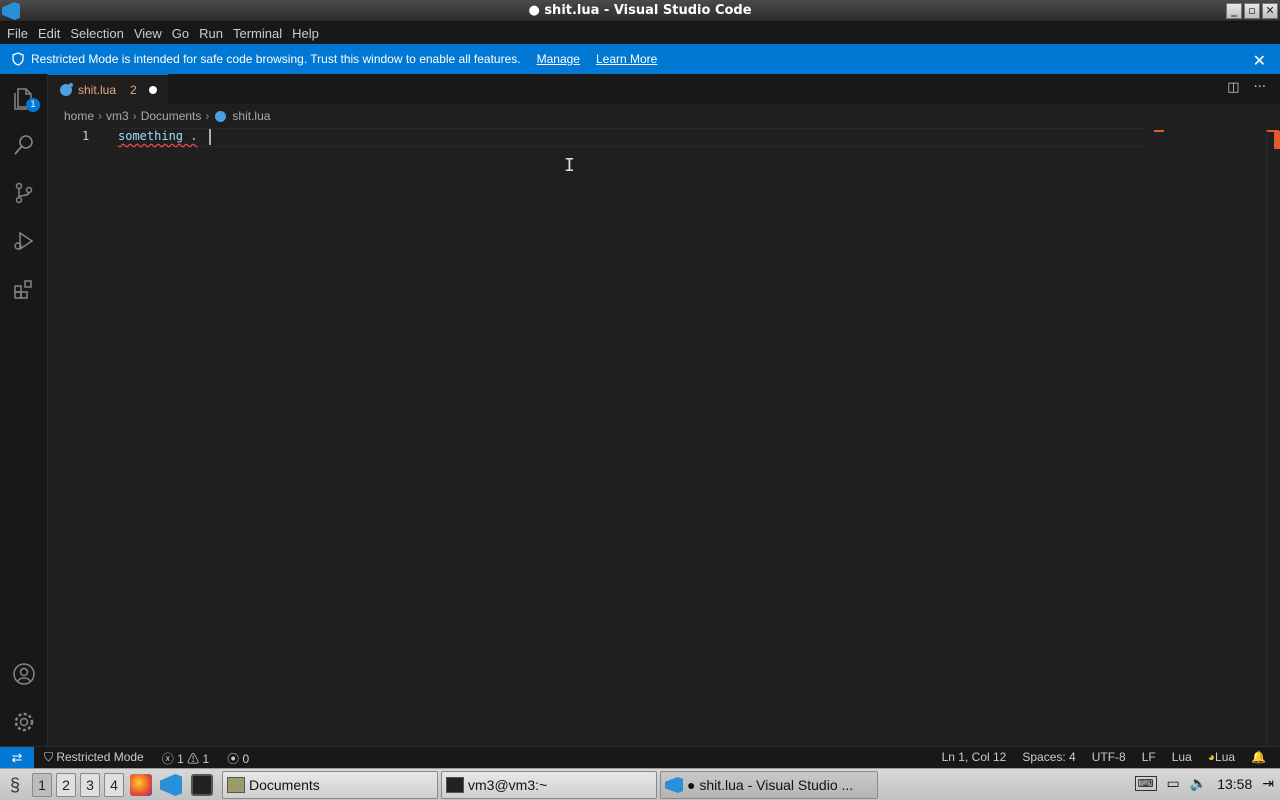 This screenshot has width=1280, height=800. Describe the element at coordinates (17, 757) in the screenshot. I see `remote-indicator-icon: ⇄` at that location.